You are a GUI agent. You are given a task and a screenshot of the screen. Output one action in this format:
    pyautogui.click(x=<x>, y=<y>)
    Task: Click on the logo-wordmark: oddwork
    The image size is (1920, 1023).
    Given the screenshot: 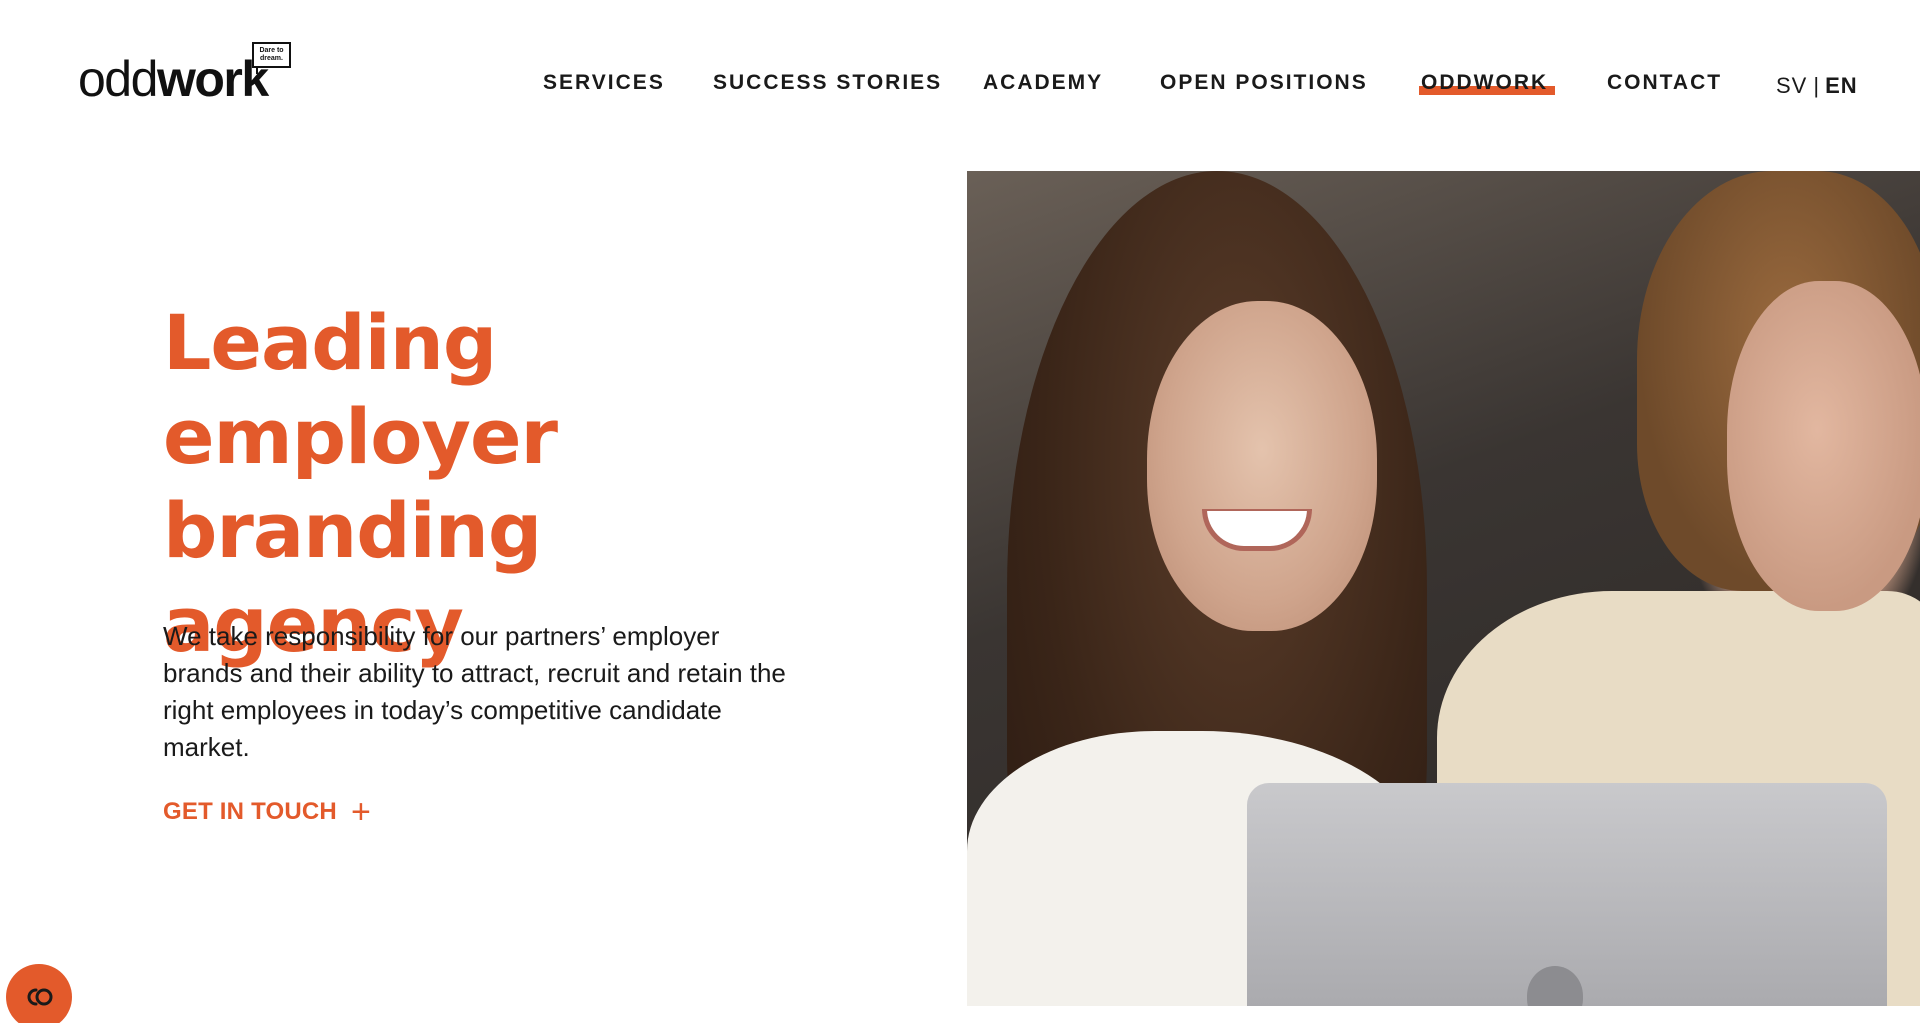 What is the action you would take?
    pyautogui.click(x=173, y=79)
    